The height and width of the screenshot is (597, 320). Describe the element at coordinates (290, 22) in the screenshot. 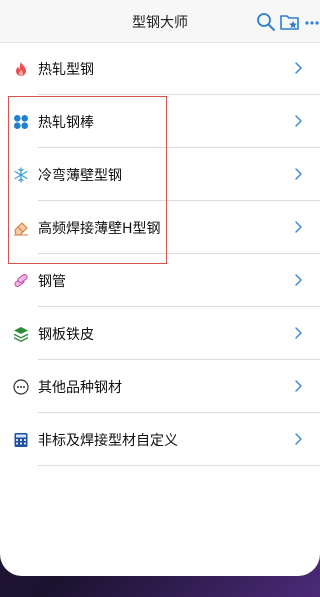

I see `favorite-folder-icon` at that location.